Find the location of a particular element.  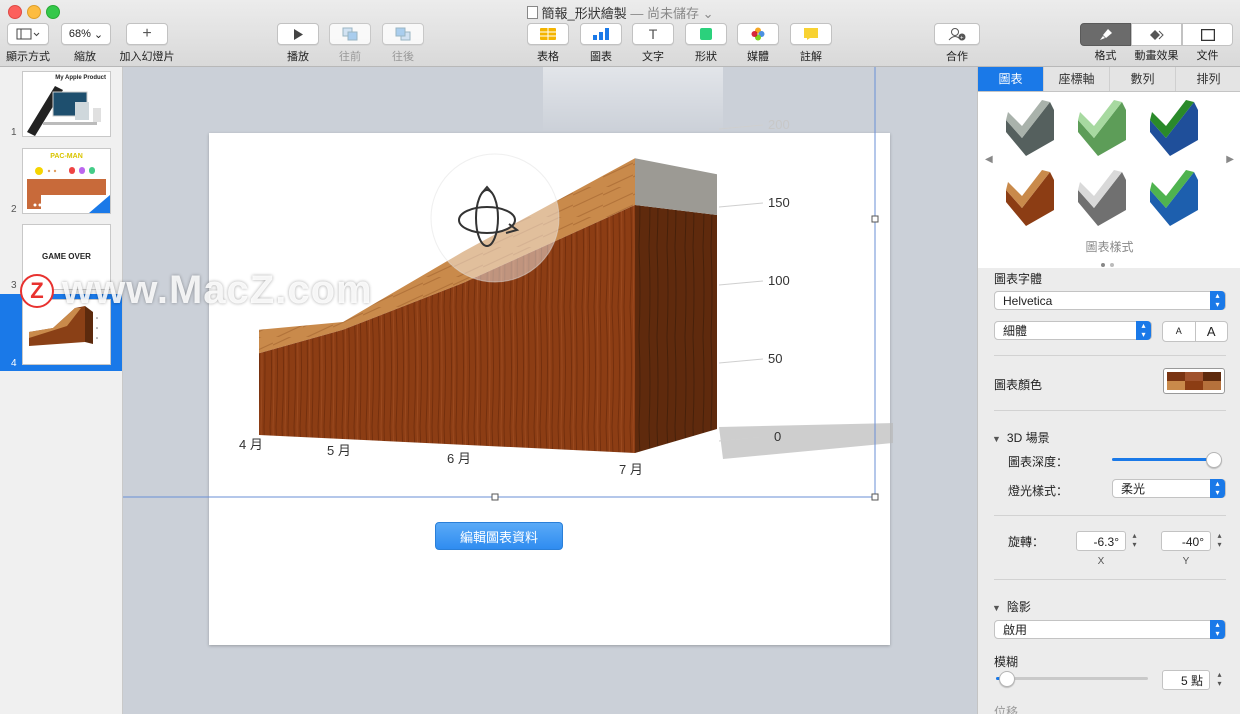

scene-3d-header: ▼ 3D 場景 is located at coordinates (1021, 437).